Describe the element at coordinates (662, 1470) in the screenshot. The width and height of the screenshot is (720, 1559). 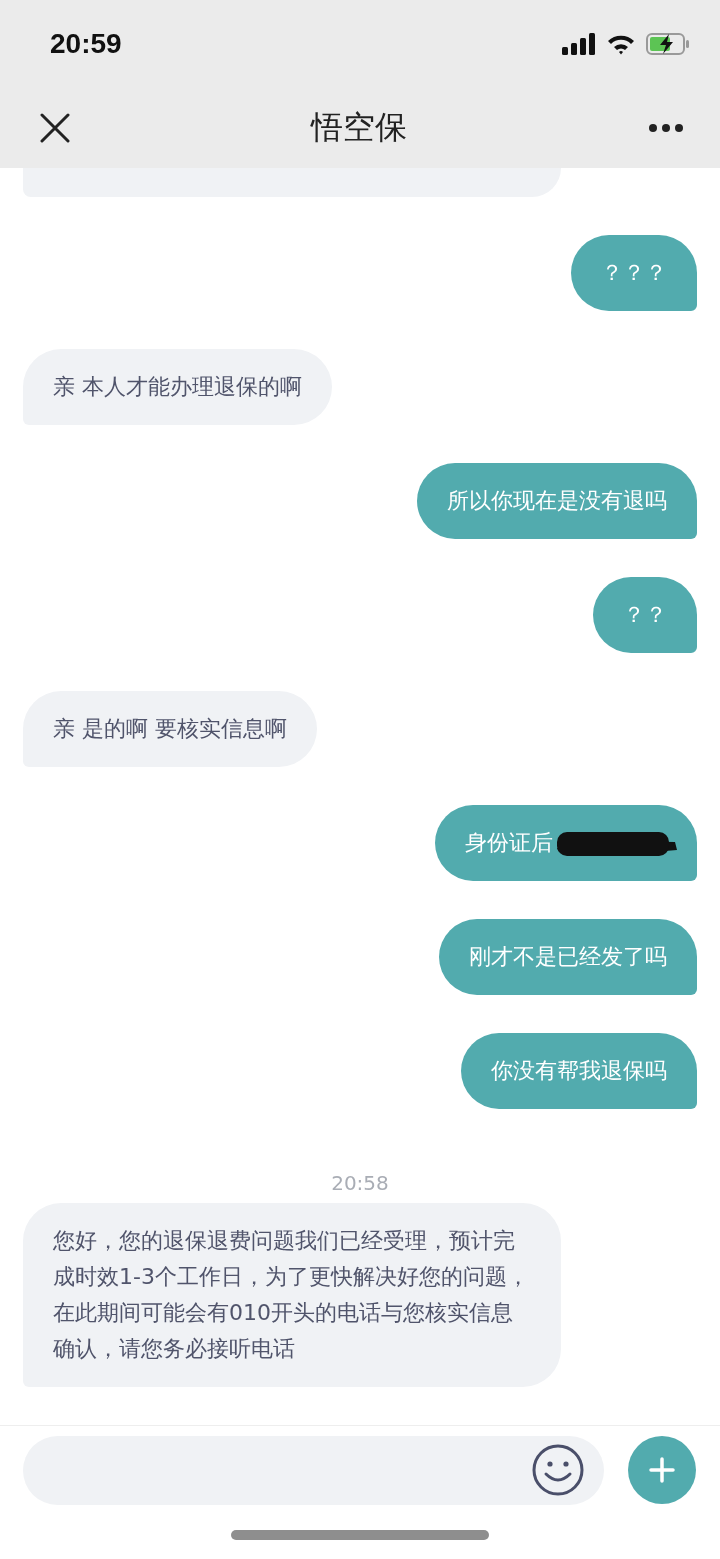
I see `plus-icon` at that location.